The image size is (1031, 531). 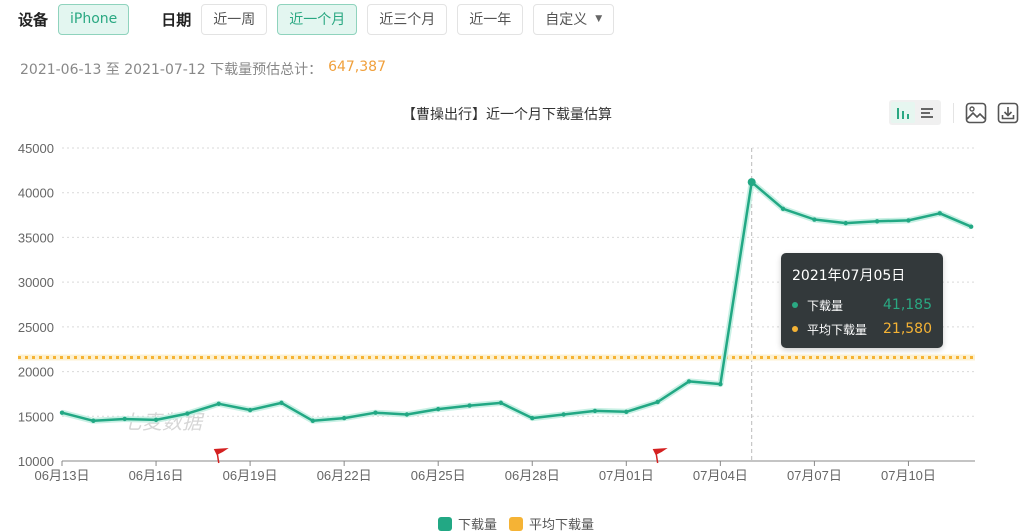 What do you see at coordinates (907, 329) in the screenshot?
I see `tooltip-series-value: 21,580` at bounding box center [907, 329].